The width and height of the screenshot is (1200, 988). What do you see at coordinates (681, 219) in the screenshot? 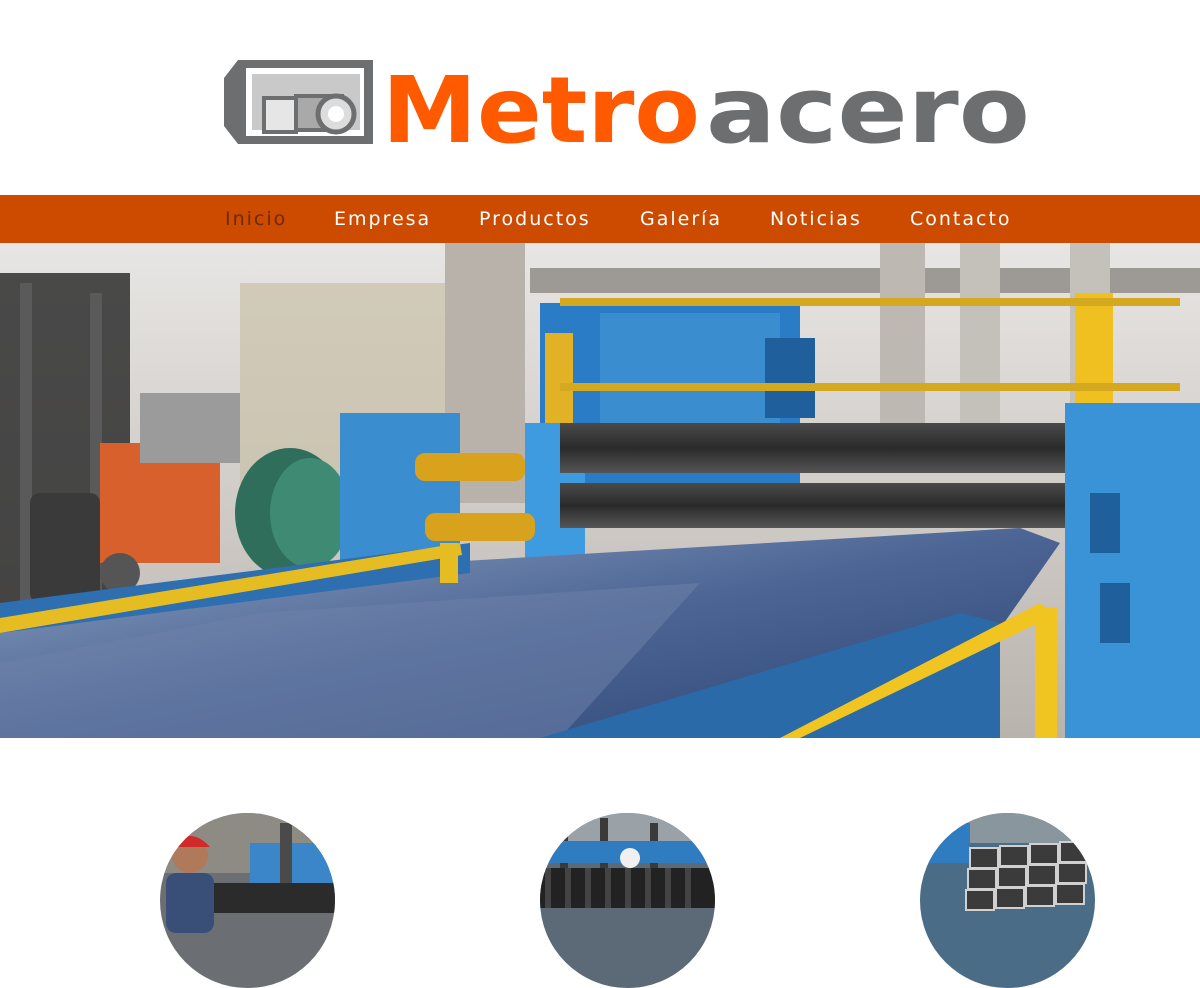
I see `nav-item-galeria: Galería` at bounding box center [681, 219].